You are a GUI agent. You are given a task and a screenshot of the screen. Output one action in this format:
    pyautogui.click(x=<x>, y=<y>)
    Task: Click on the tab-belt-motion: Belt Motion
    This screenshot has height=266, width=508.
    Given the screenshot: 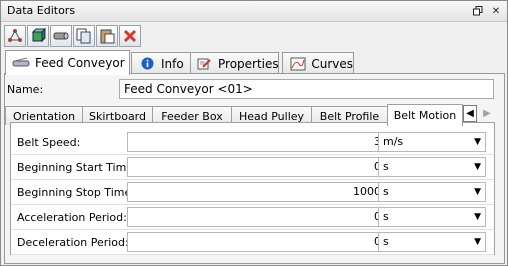 What is the action you would take?
    pyautogui.click(x=425, y=115)
    